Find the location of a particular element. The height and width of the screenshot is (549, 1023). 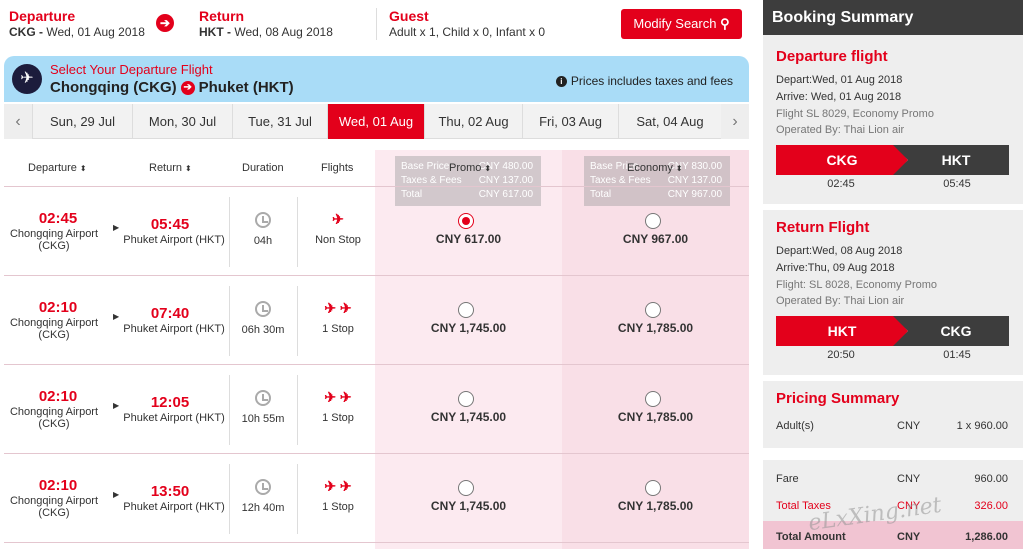

col-duration: Duration is located at coordinates (263, 168).